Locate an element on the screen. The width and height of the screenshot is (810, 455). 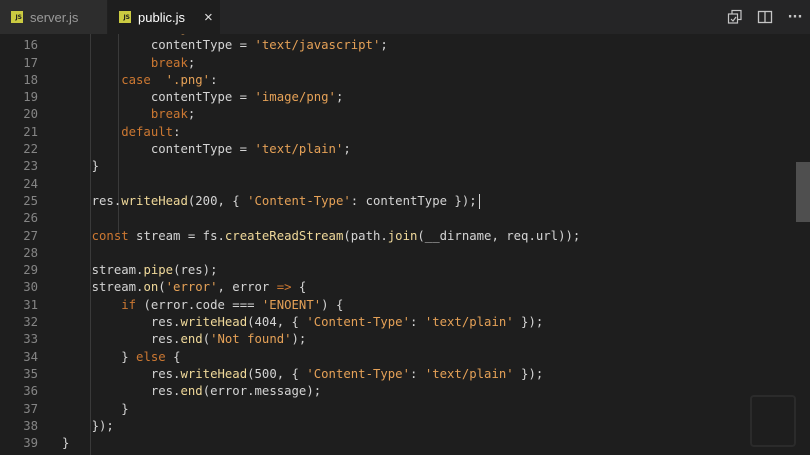
code-token: (res); is located at coordinates (195, 270).